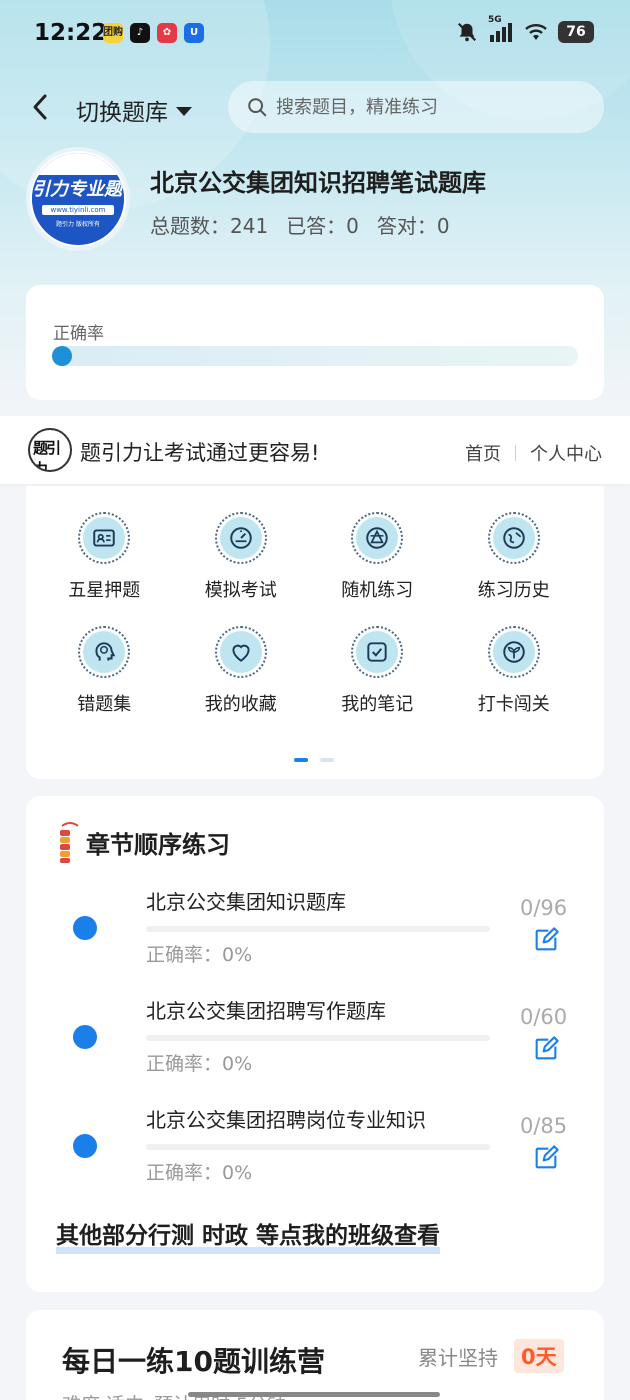 This screenshot has height=1400, width=630. I want to click on random-icon, so click(377, 538).